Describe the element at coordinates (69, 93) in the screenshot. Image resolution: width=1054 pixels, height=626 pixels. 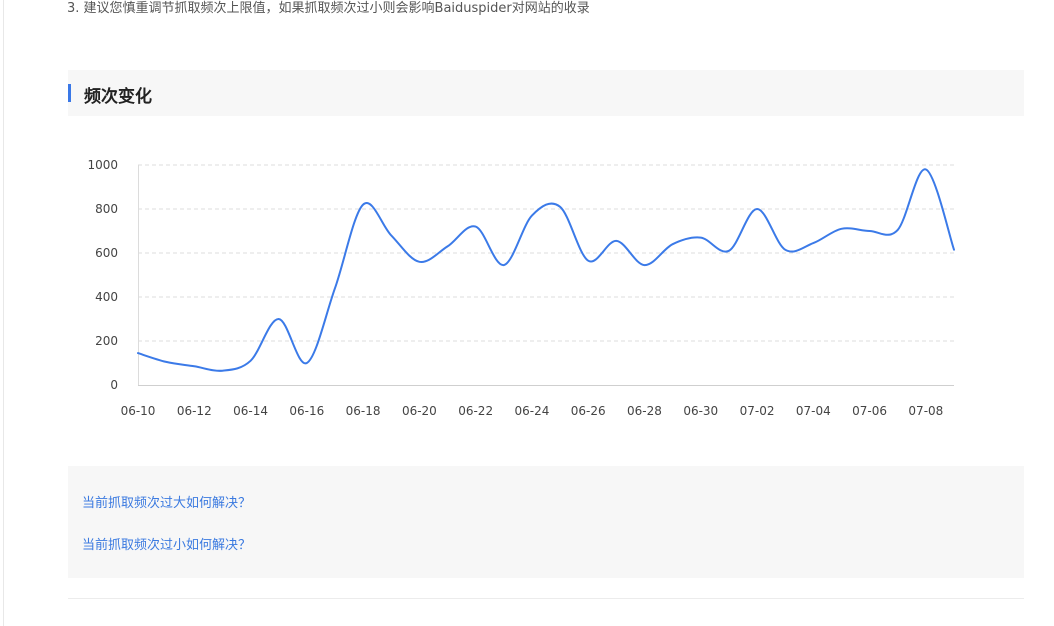
I see `section-accent-bar` at that location.